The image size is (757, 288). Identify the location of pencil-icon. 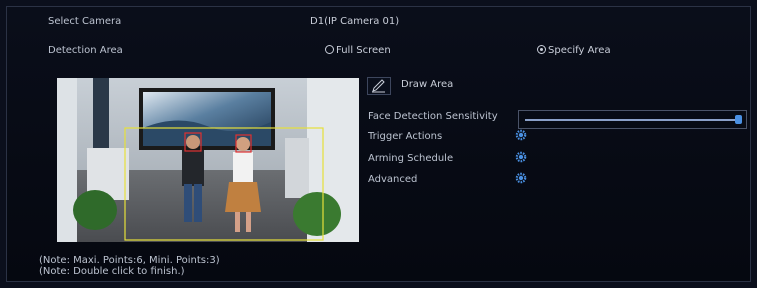
(378, 86).